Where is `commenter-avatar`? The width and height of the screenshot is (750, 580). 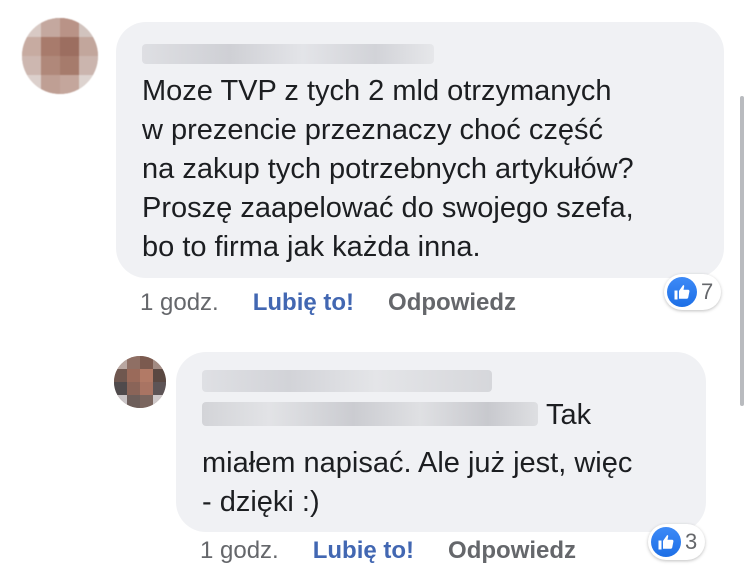 commenter-avatar is located at coordinates (60, 56).